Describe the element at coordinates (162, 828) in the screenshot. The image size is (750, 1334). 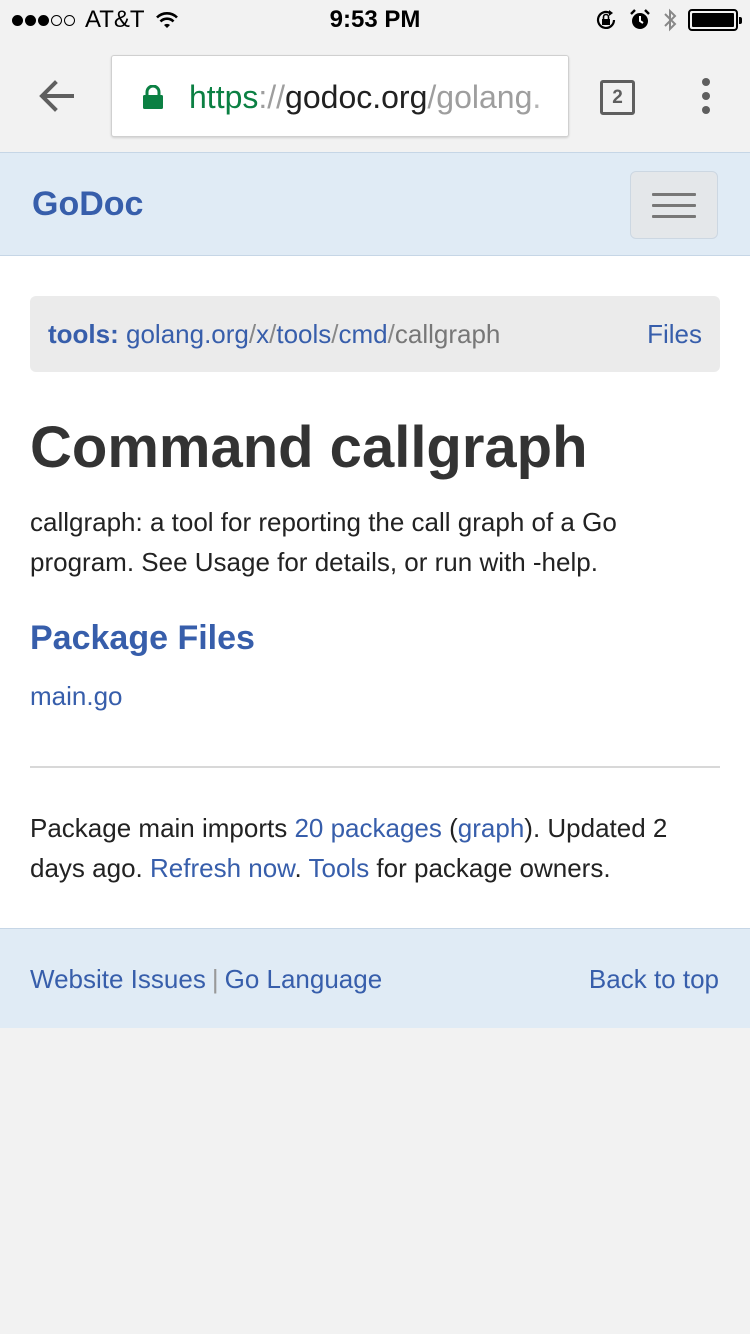
I see `meta-text: Package main imports` at that location.